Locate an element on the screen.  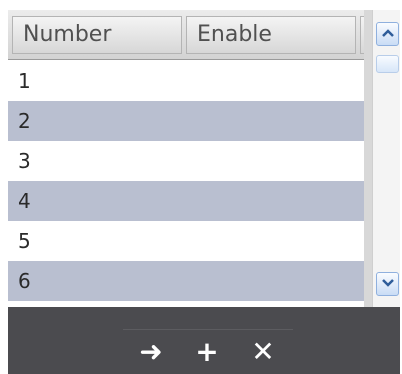
table-row: 3 is located at coordinates (186, 161).